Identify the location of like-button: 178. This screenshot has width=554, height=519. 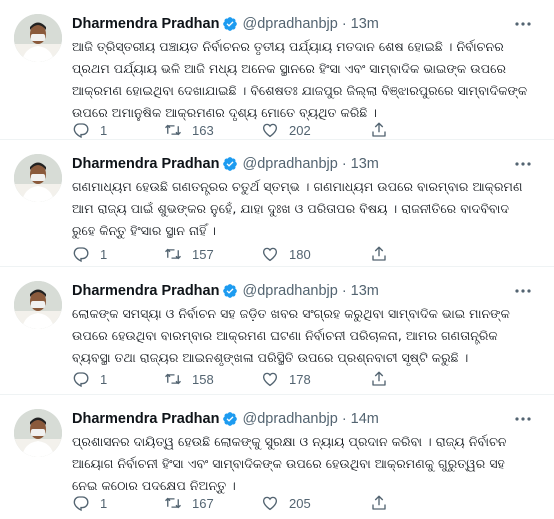
(286, 379).